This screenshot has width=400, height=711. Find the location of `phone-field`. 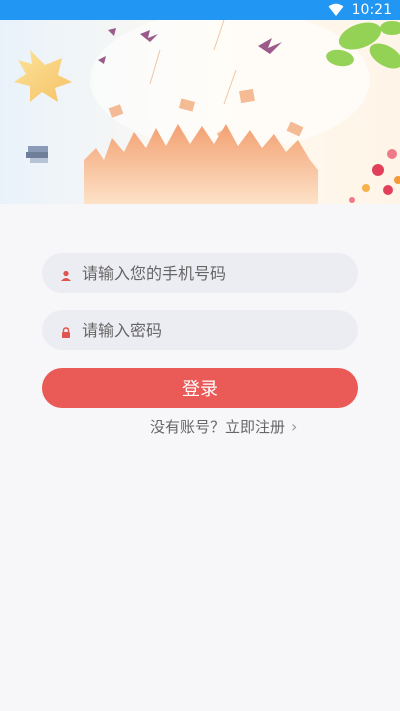

phone-field is located at coordinates (200, 273).